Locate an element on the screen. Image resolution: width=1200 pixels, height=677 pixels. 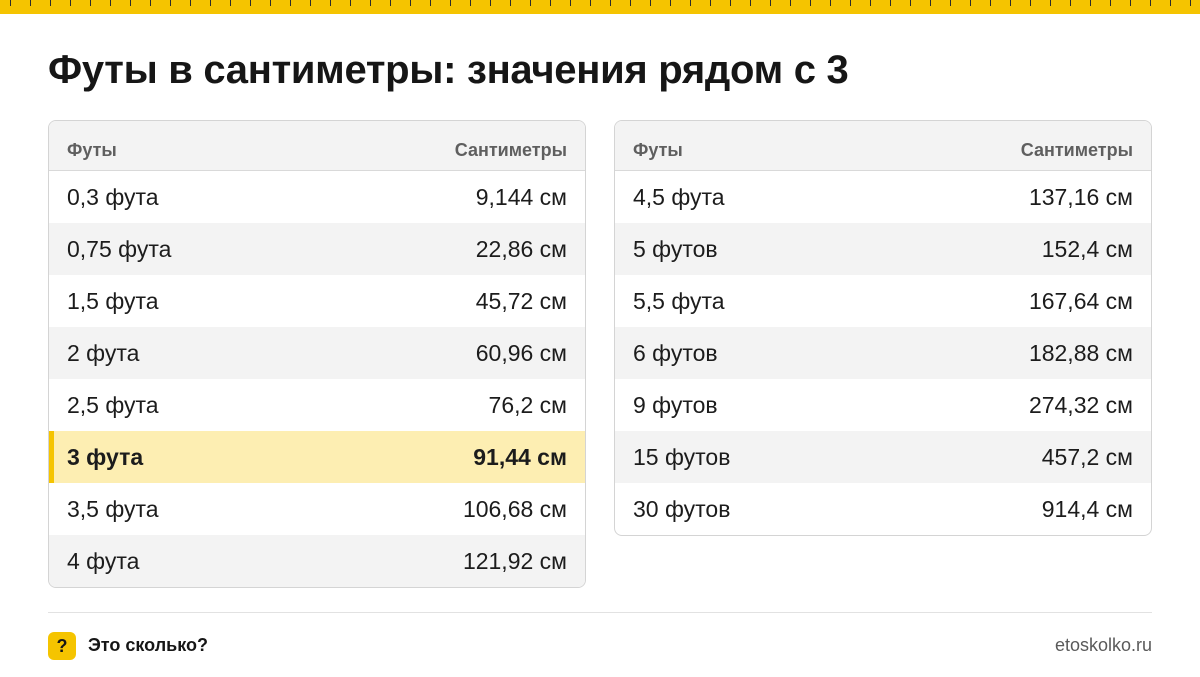
cm-cell: 91,44 см is located at coordinates (520, 456).